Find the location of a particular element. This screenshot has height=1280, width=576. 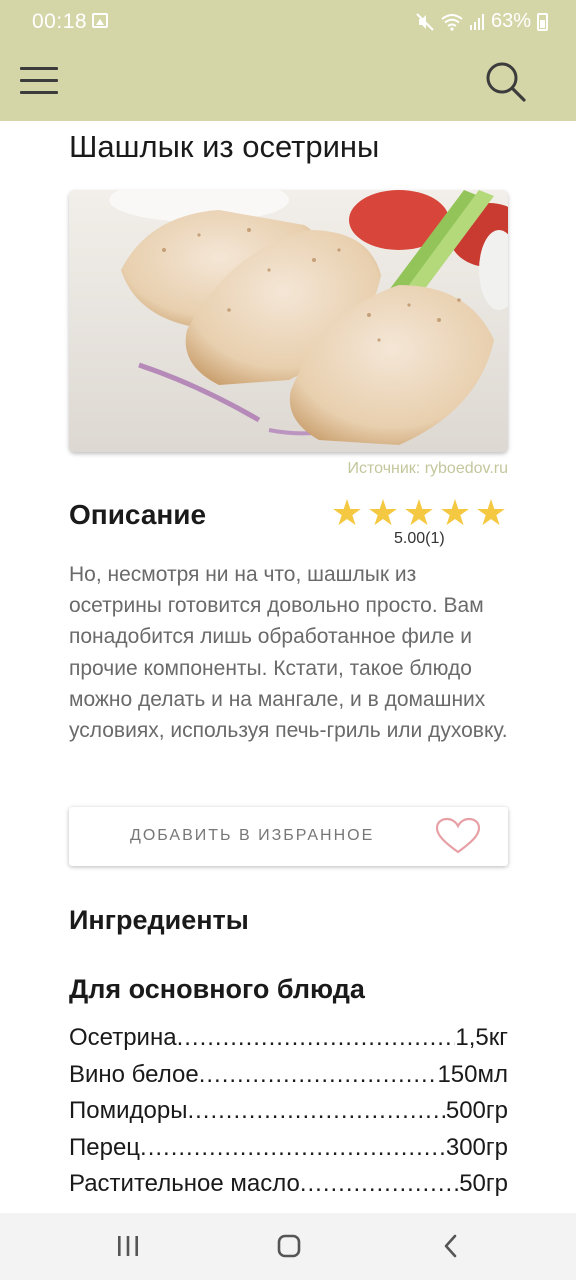

ingredient-quantity: 300гр is located at coordinates (476, 1147).